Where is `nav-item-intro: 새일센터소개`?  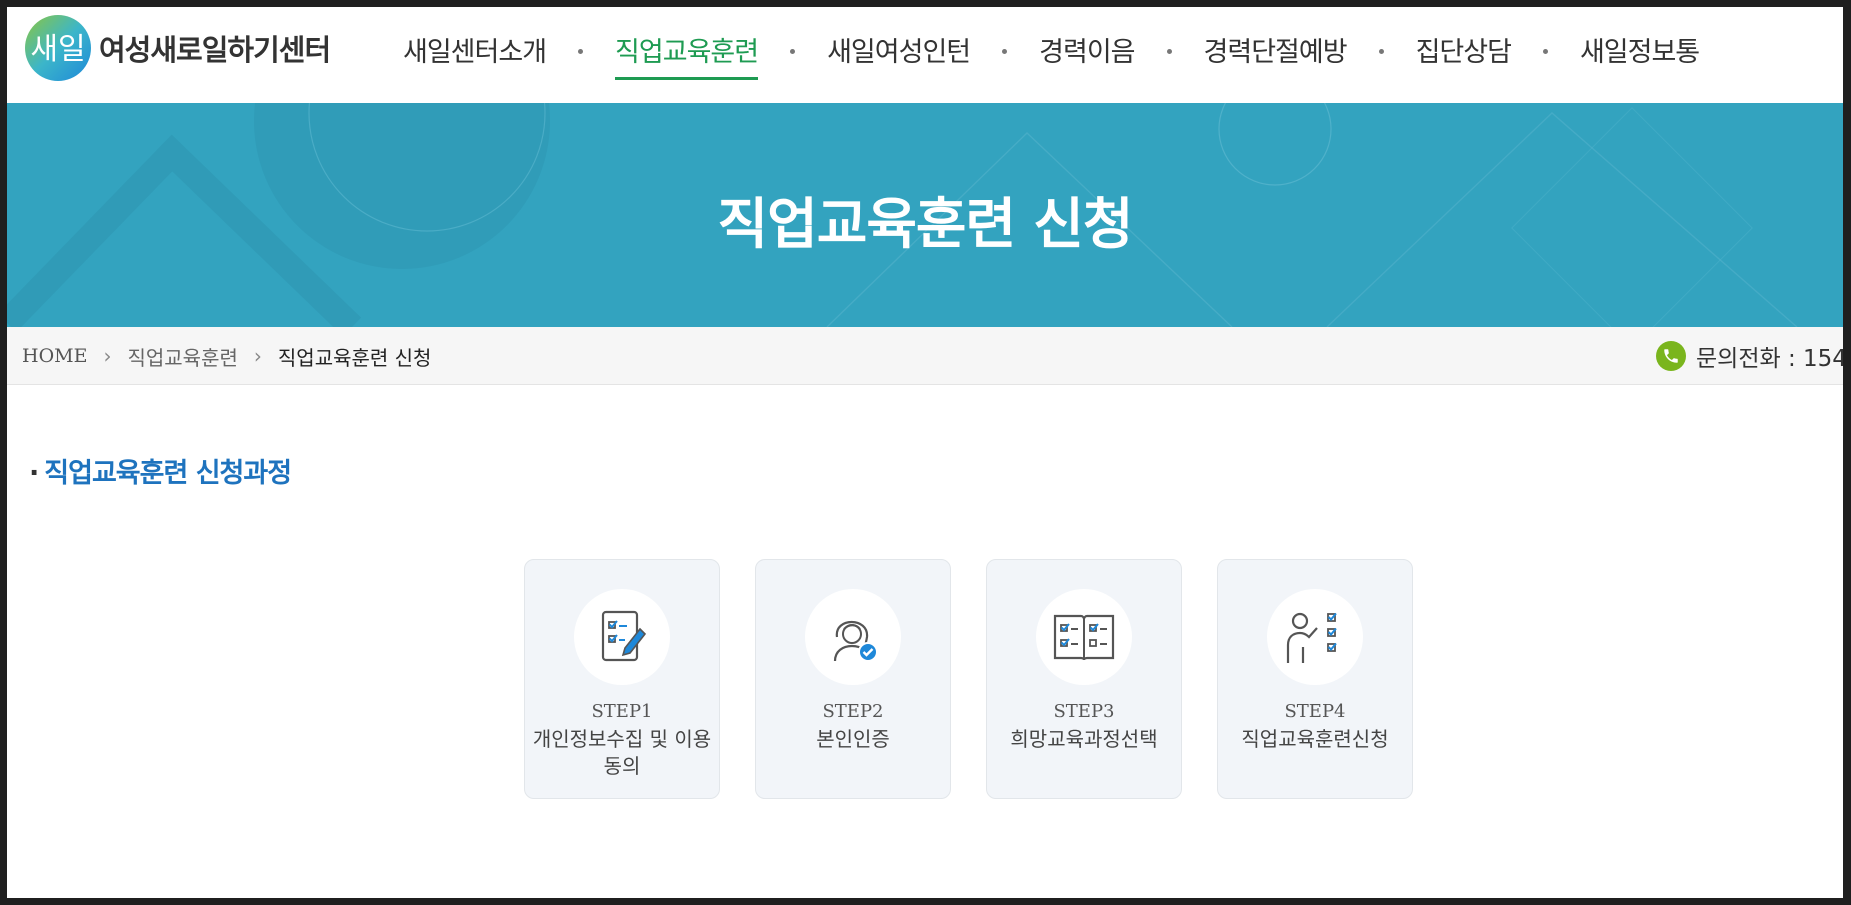
nav-item-intro: 새일센터소개 is located at coordinates (475, 55).